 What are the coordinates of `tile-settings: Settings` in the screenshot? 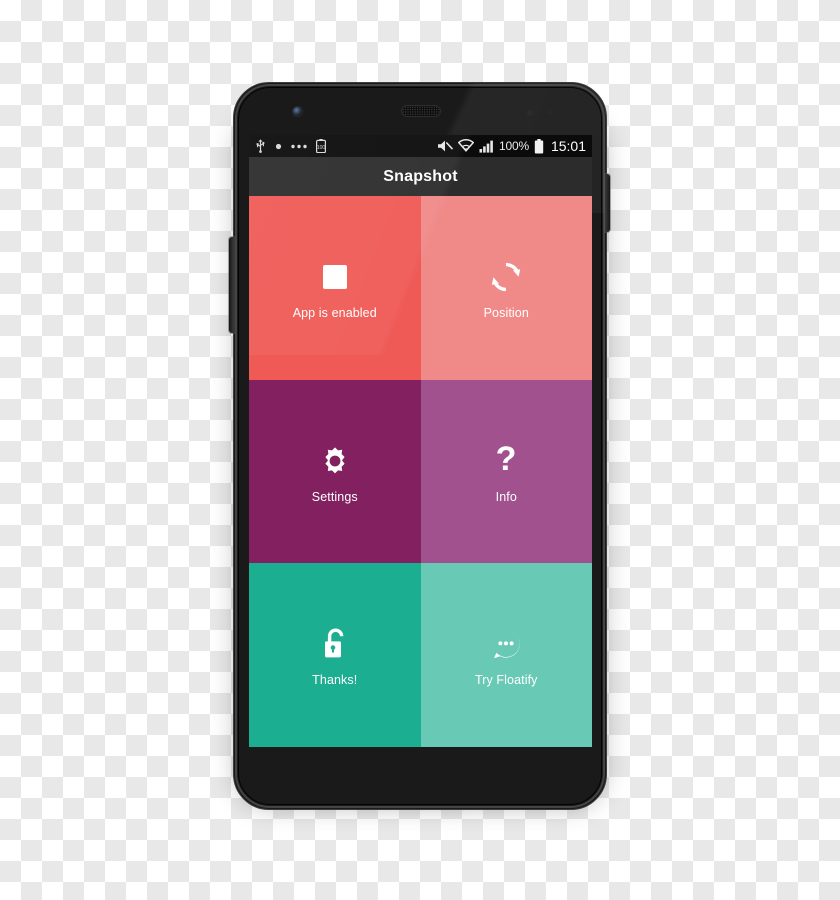 It's located at (335, 471).